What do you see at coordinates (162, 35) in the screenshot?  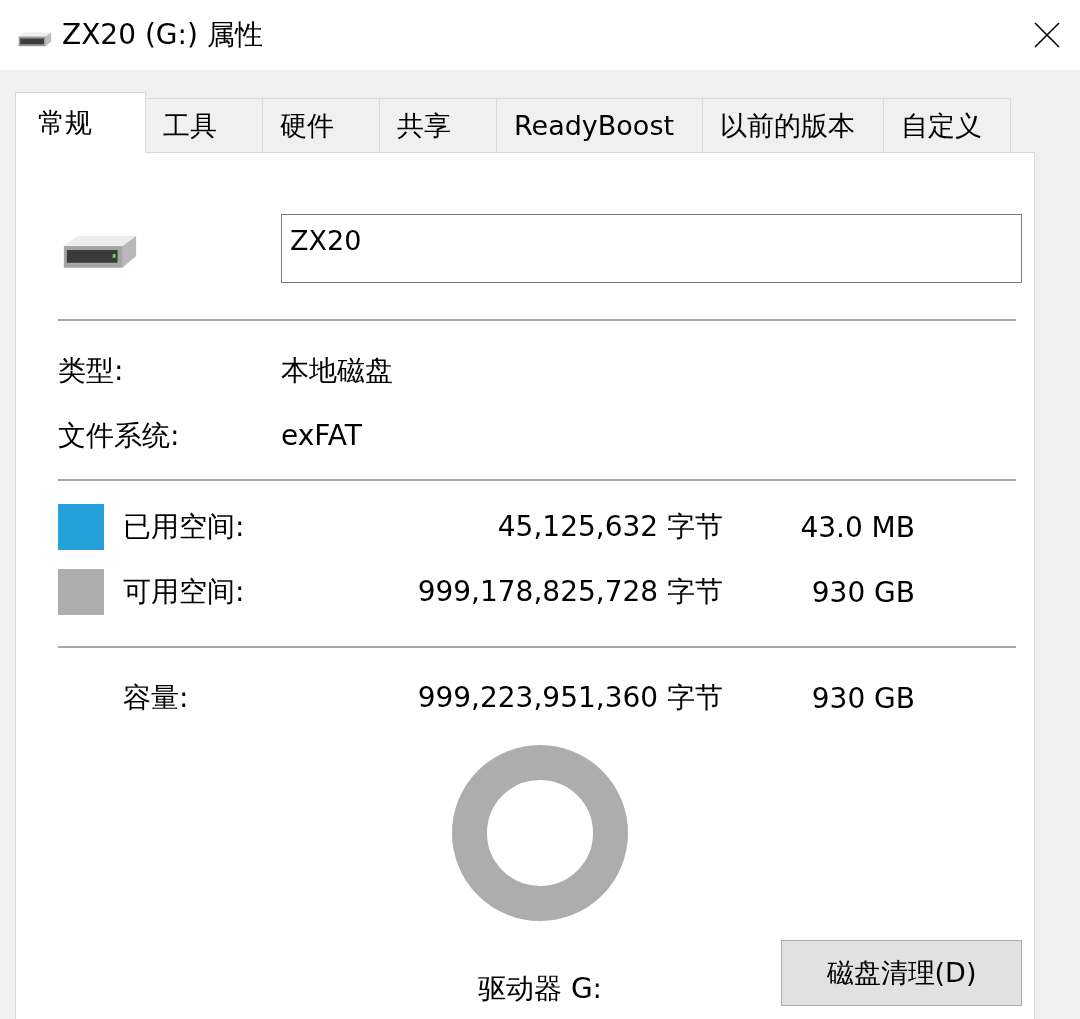 I see `window-title: ZX20 (G:) 属性` at bounding box center [162, 35].